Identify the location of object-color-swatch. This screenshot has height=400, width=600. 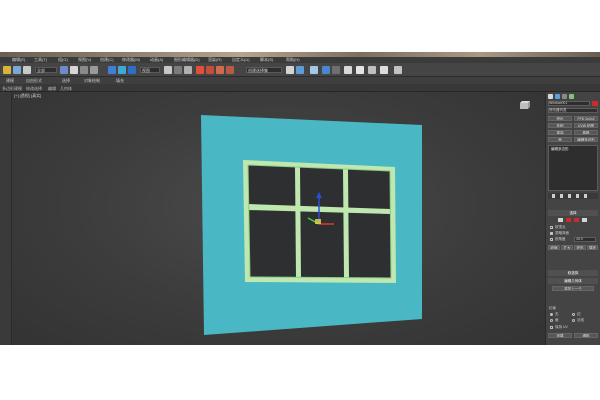
(595, 103).